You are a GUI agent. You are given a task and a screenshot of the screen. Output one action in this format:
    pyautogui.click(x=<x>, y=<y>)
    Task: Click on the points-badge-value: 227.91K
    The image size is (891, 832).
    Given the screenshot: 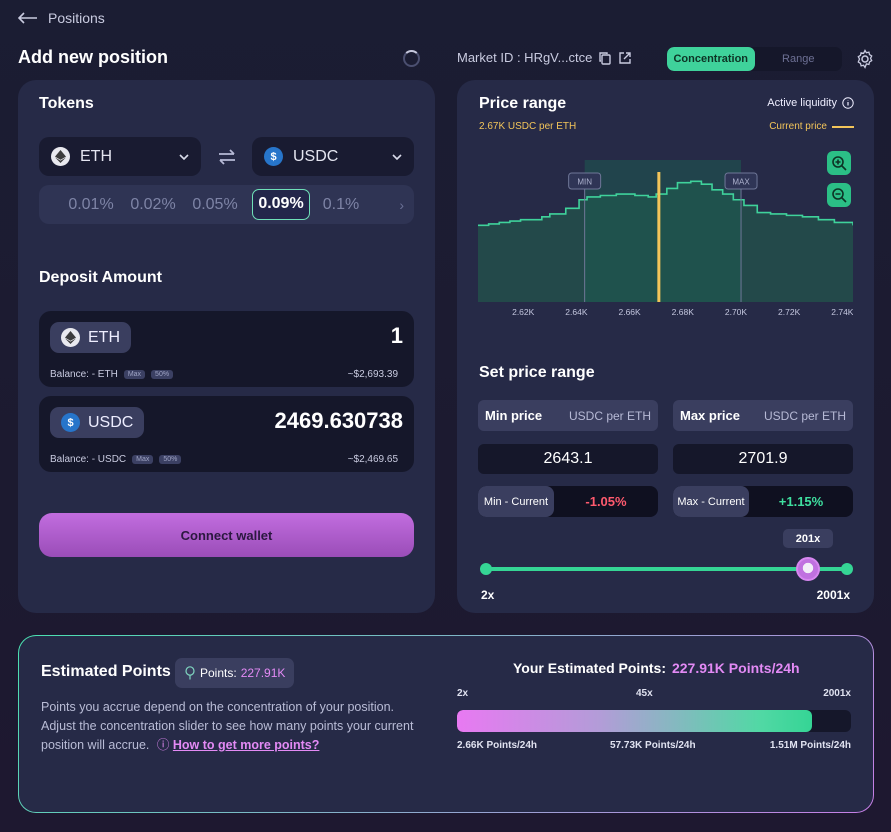 What is the action you would take?
    pyautogui.click(x=263, y=673)
    